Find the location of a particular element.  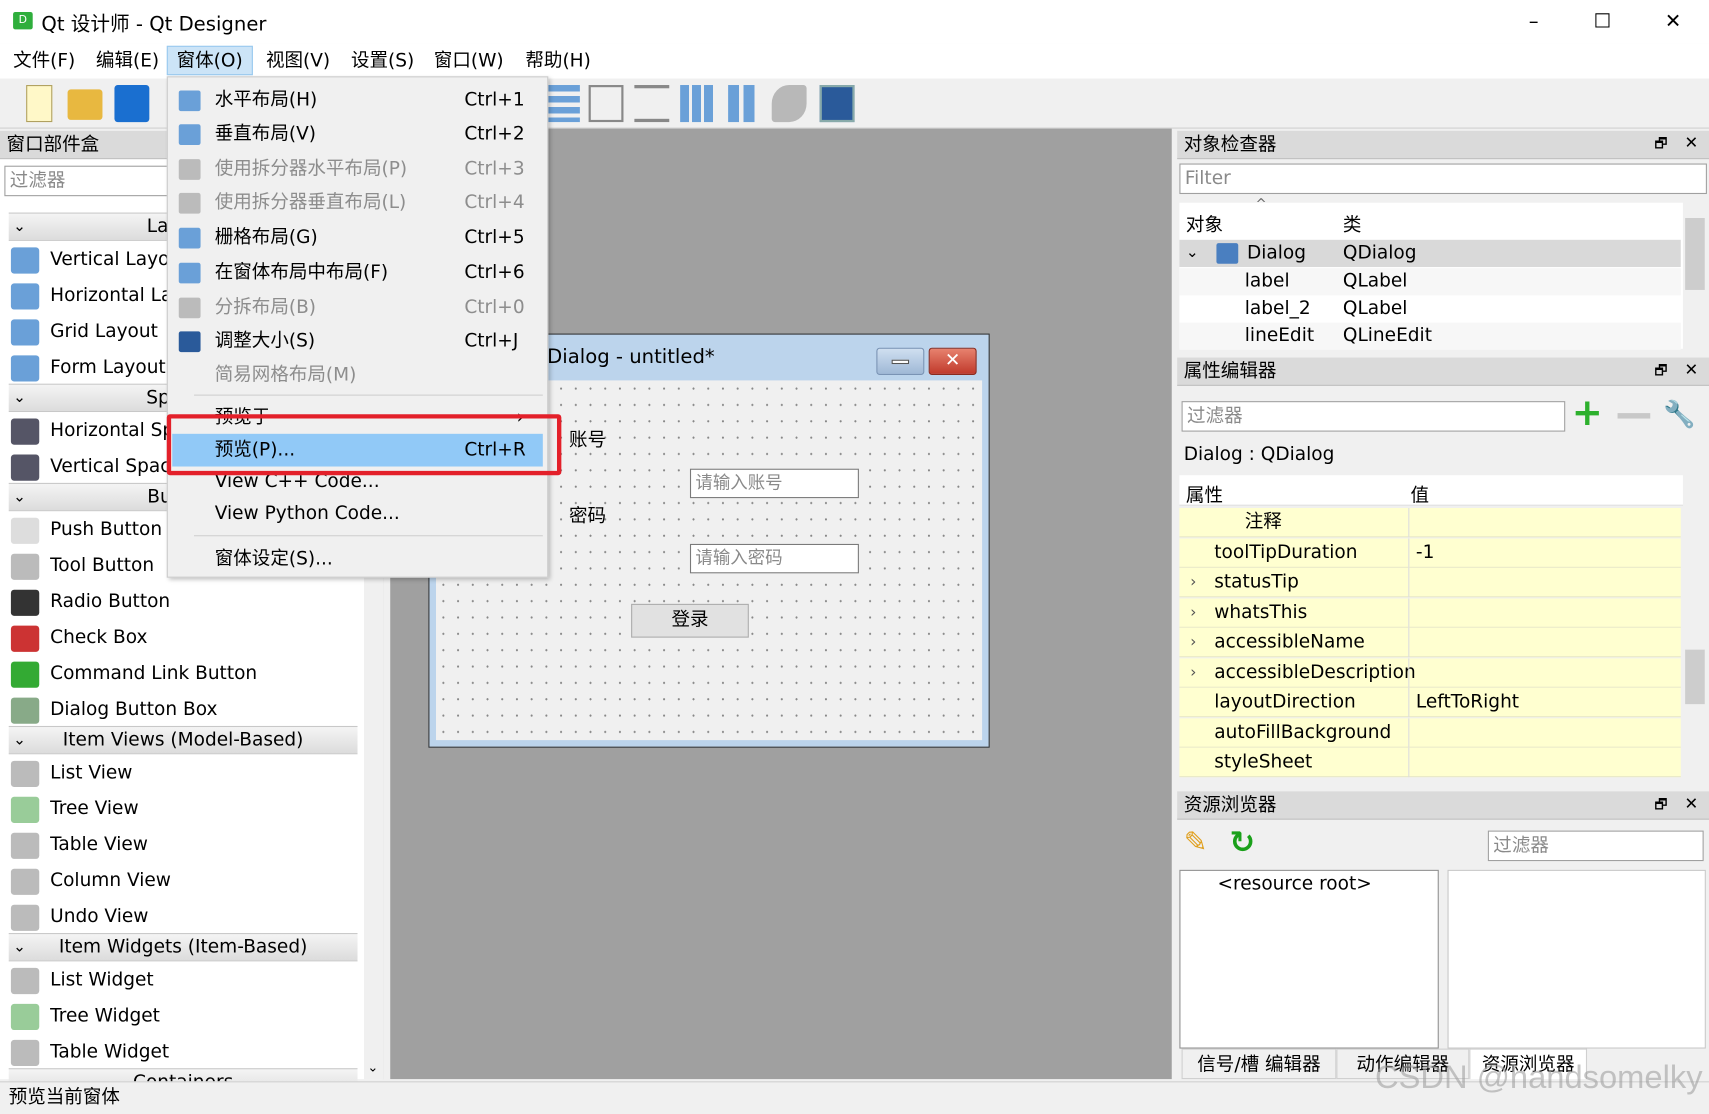

resource-root-item: <resource root> is located at coordinates (1295, 884).